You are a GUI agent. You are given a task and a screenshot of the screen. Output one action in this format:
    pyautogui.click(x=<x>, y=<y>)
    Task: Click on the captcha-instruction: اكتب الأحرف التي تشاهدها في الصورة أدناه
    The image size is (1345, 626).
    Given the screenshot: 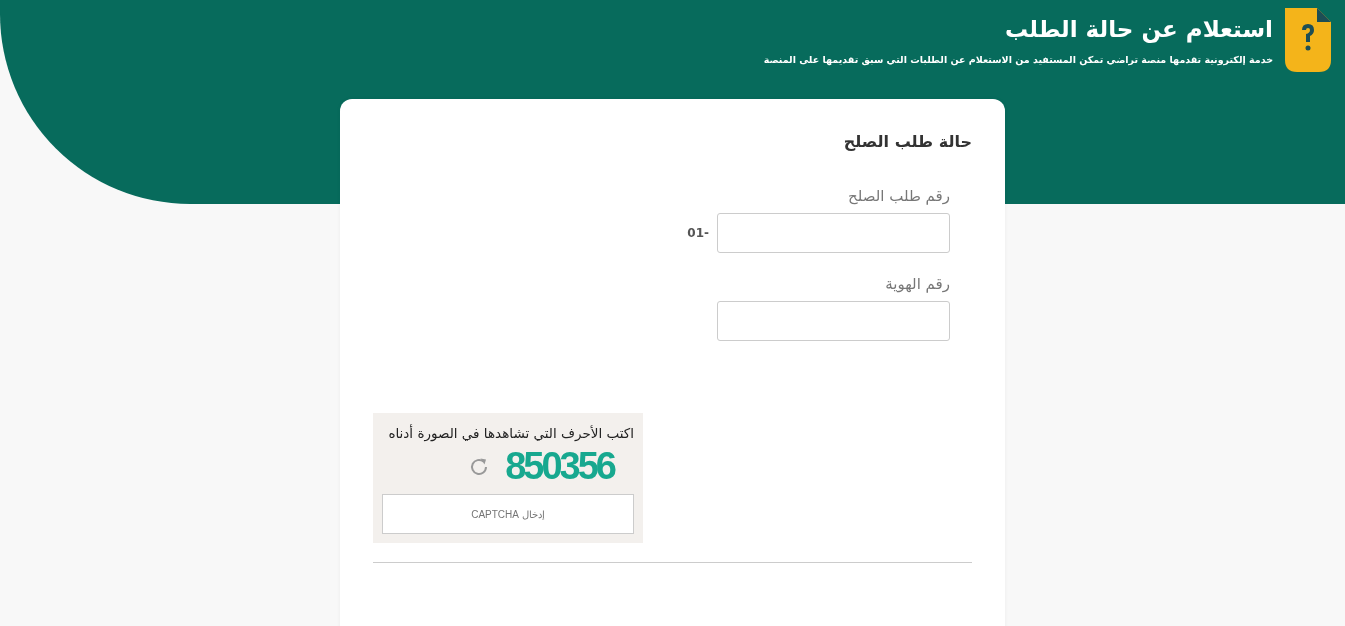 What is the action you would take?
    pyautogui.click(x=510, y=433)
    